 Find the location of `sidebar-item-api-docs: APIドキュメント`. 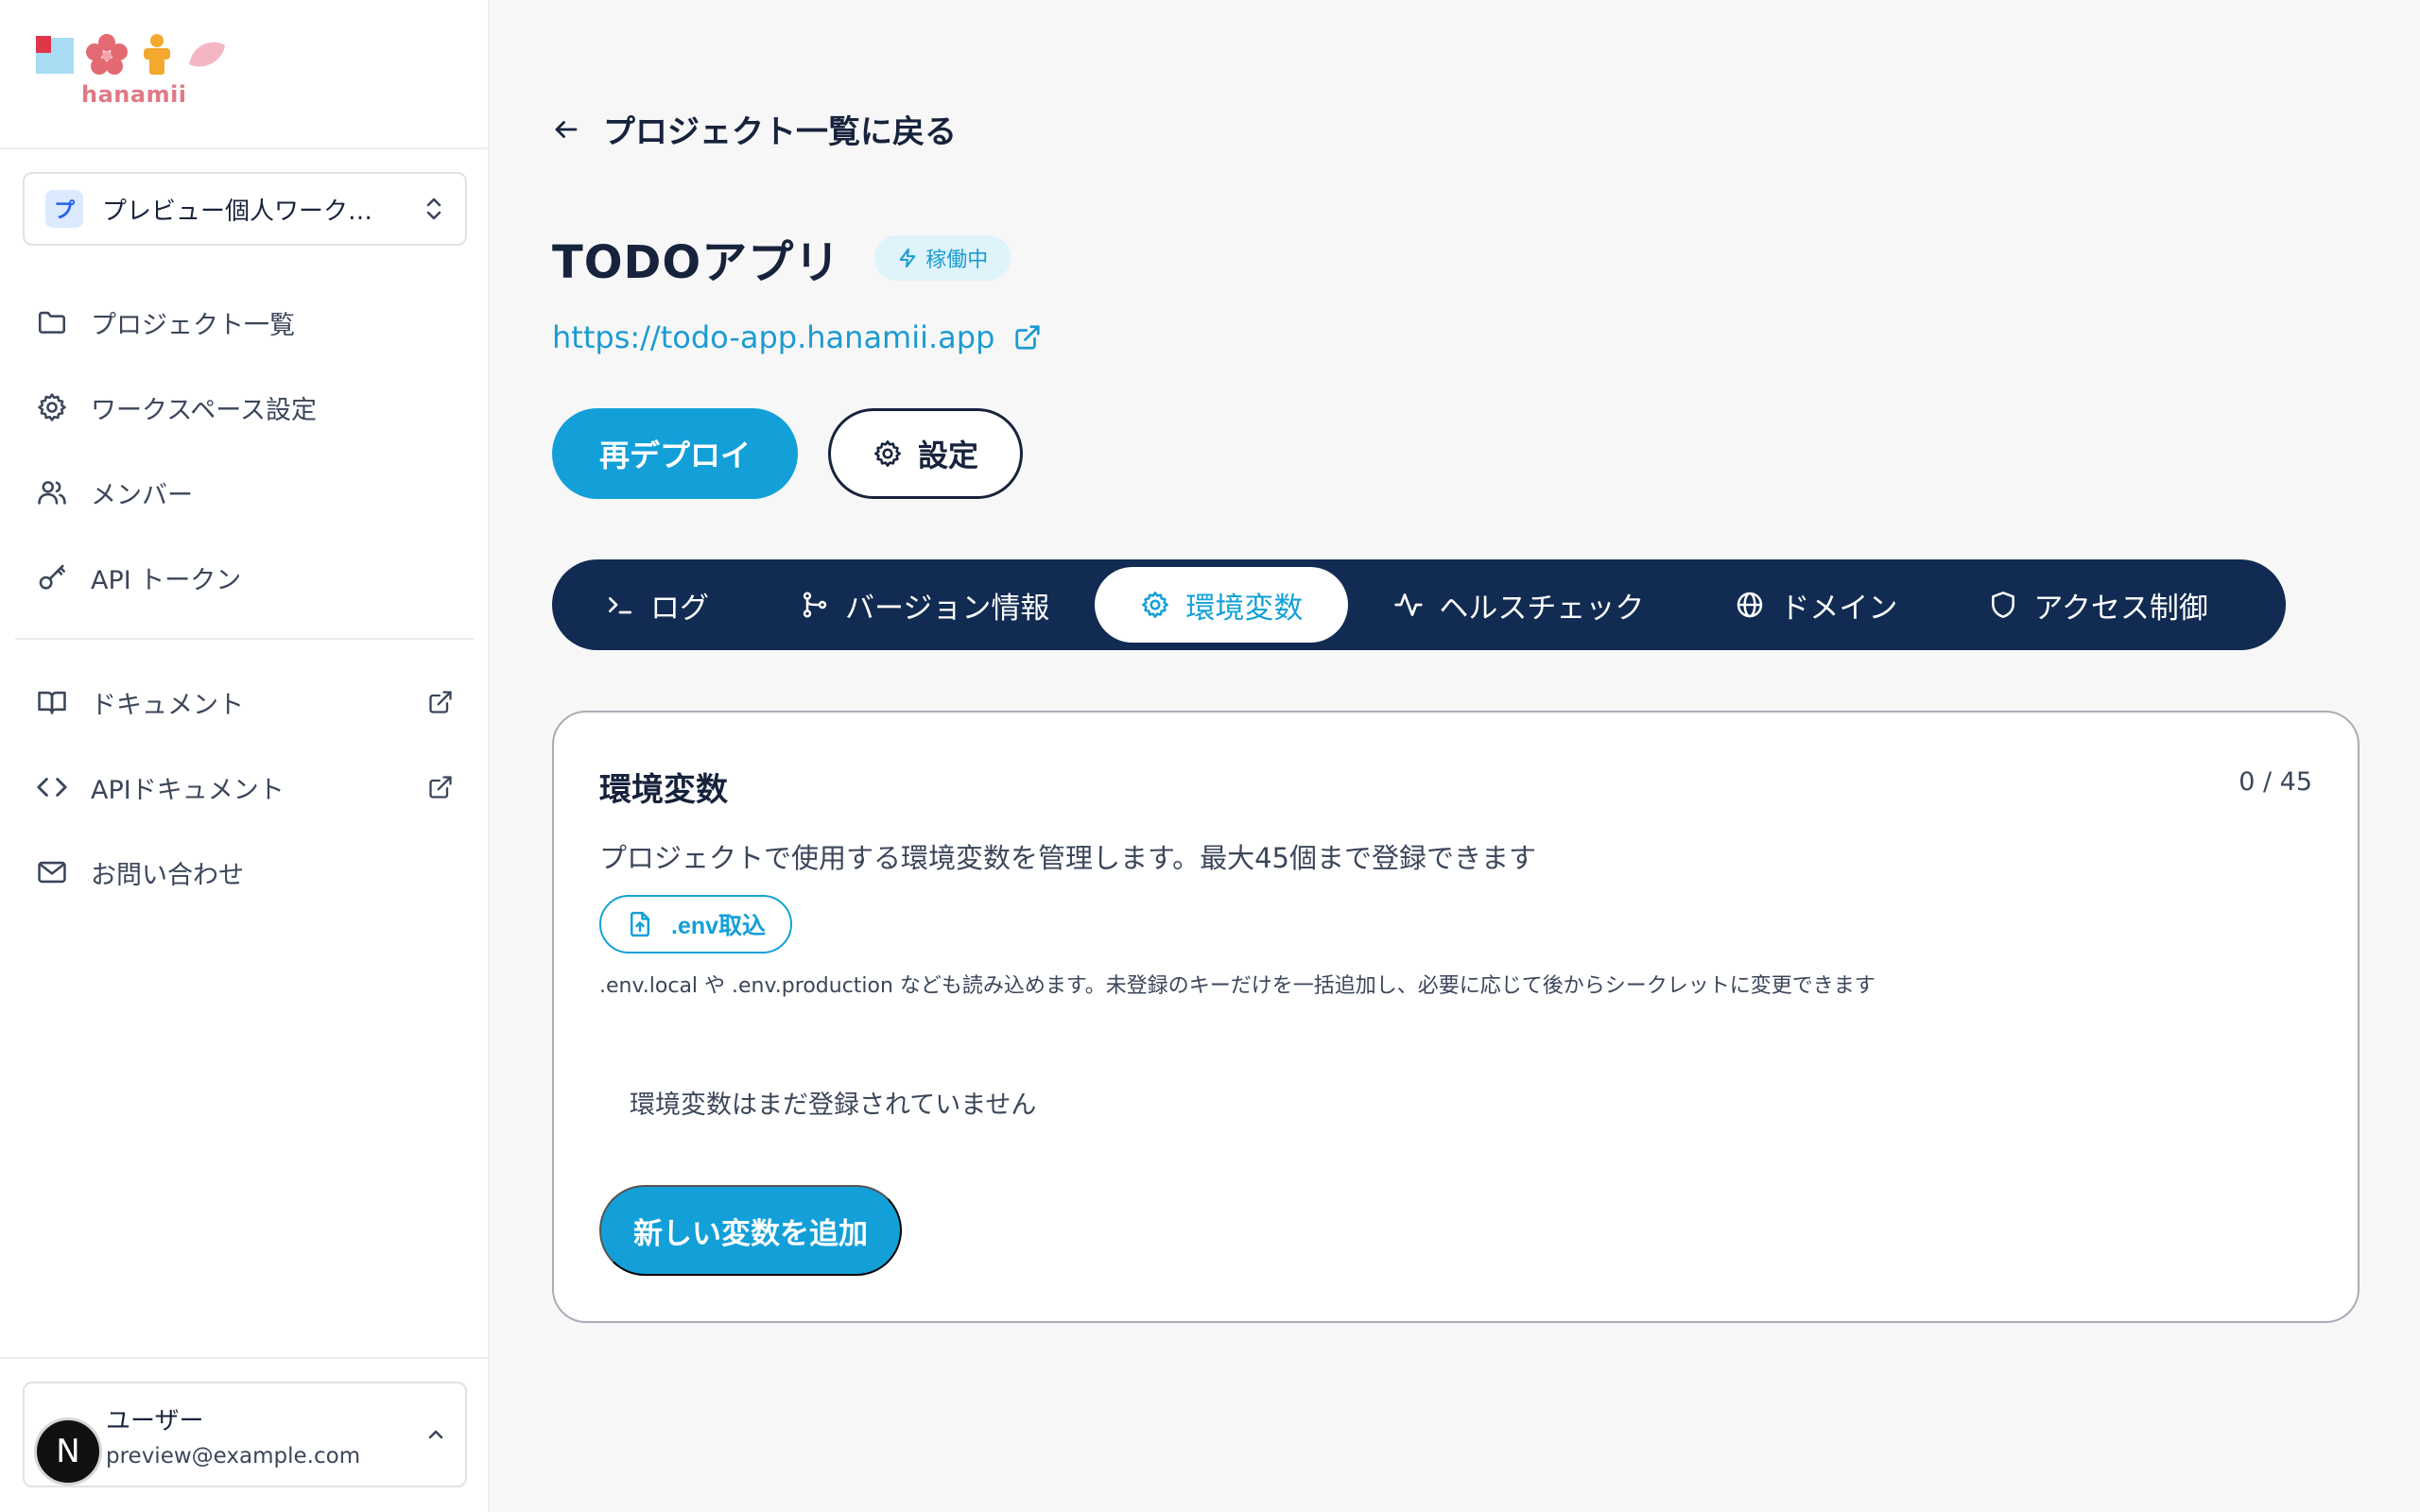

sidebar-item-api-docs: APIドキュメント is located at coordinates (245, 787).